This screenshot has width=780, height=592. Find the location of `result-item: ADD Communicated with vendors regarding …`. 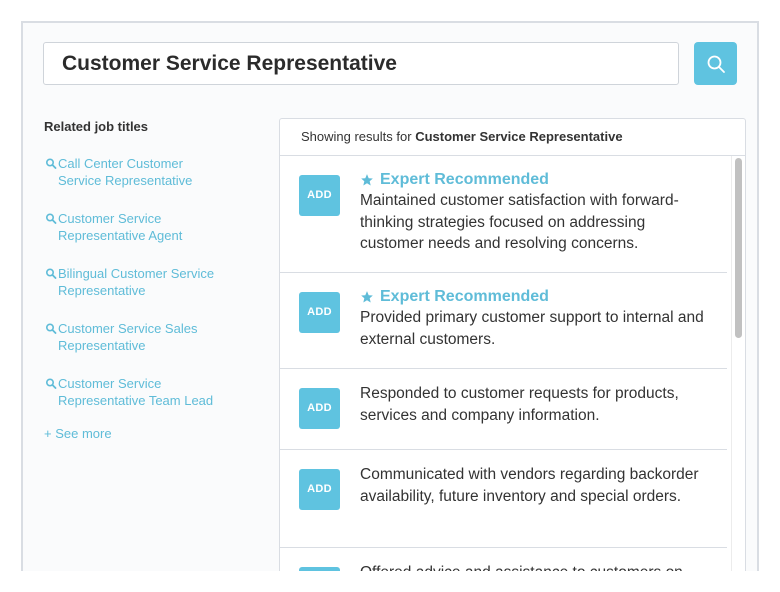

result-item: ADD Communicated with vendors regarding … is located at coordinates (503, 499).